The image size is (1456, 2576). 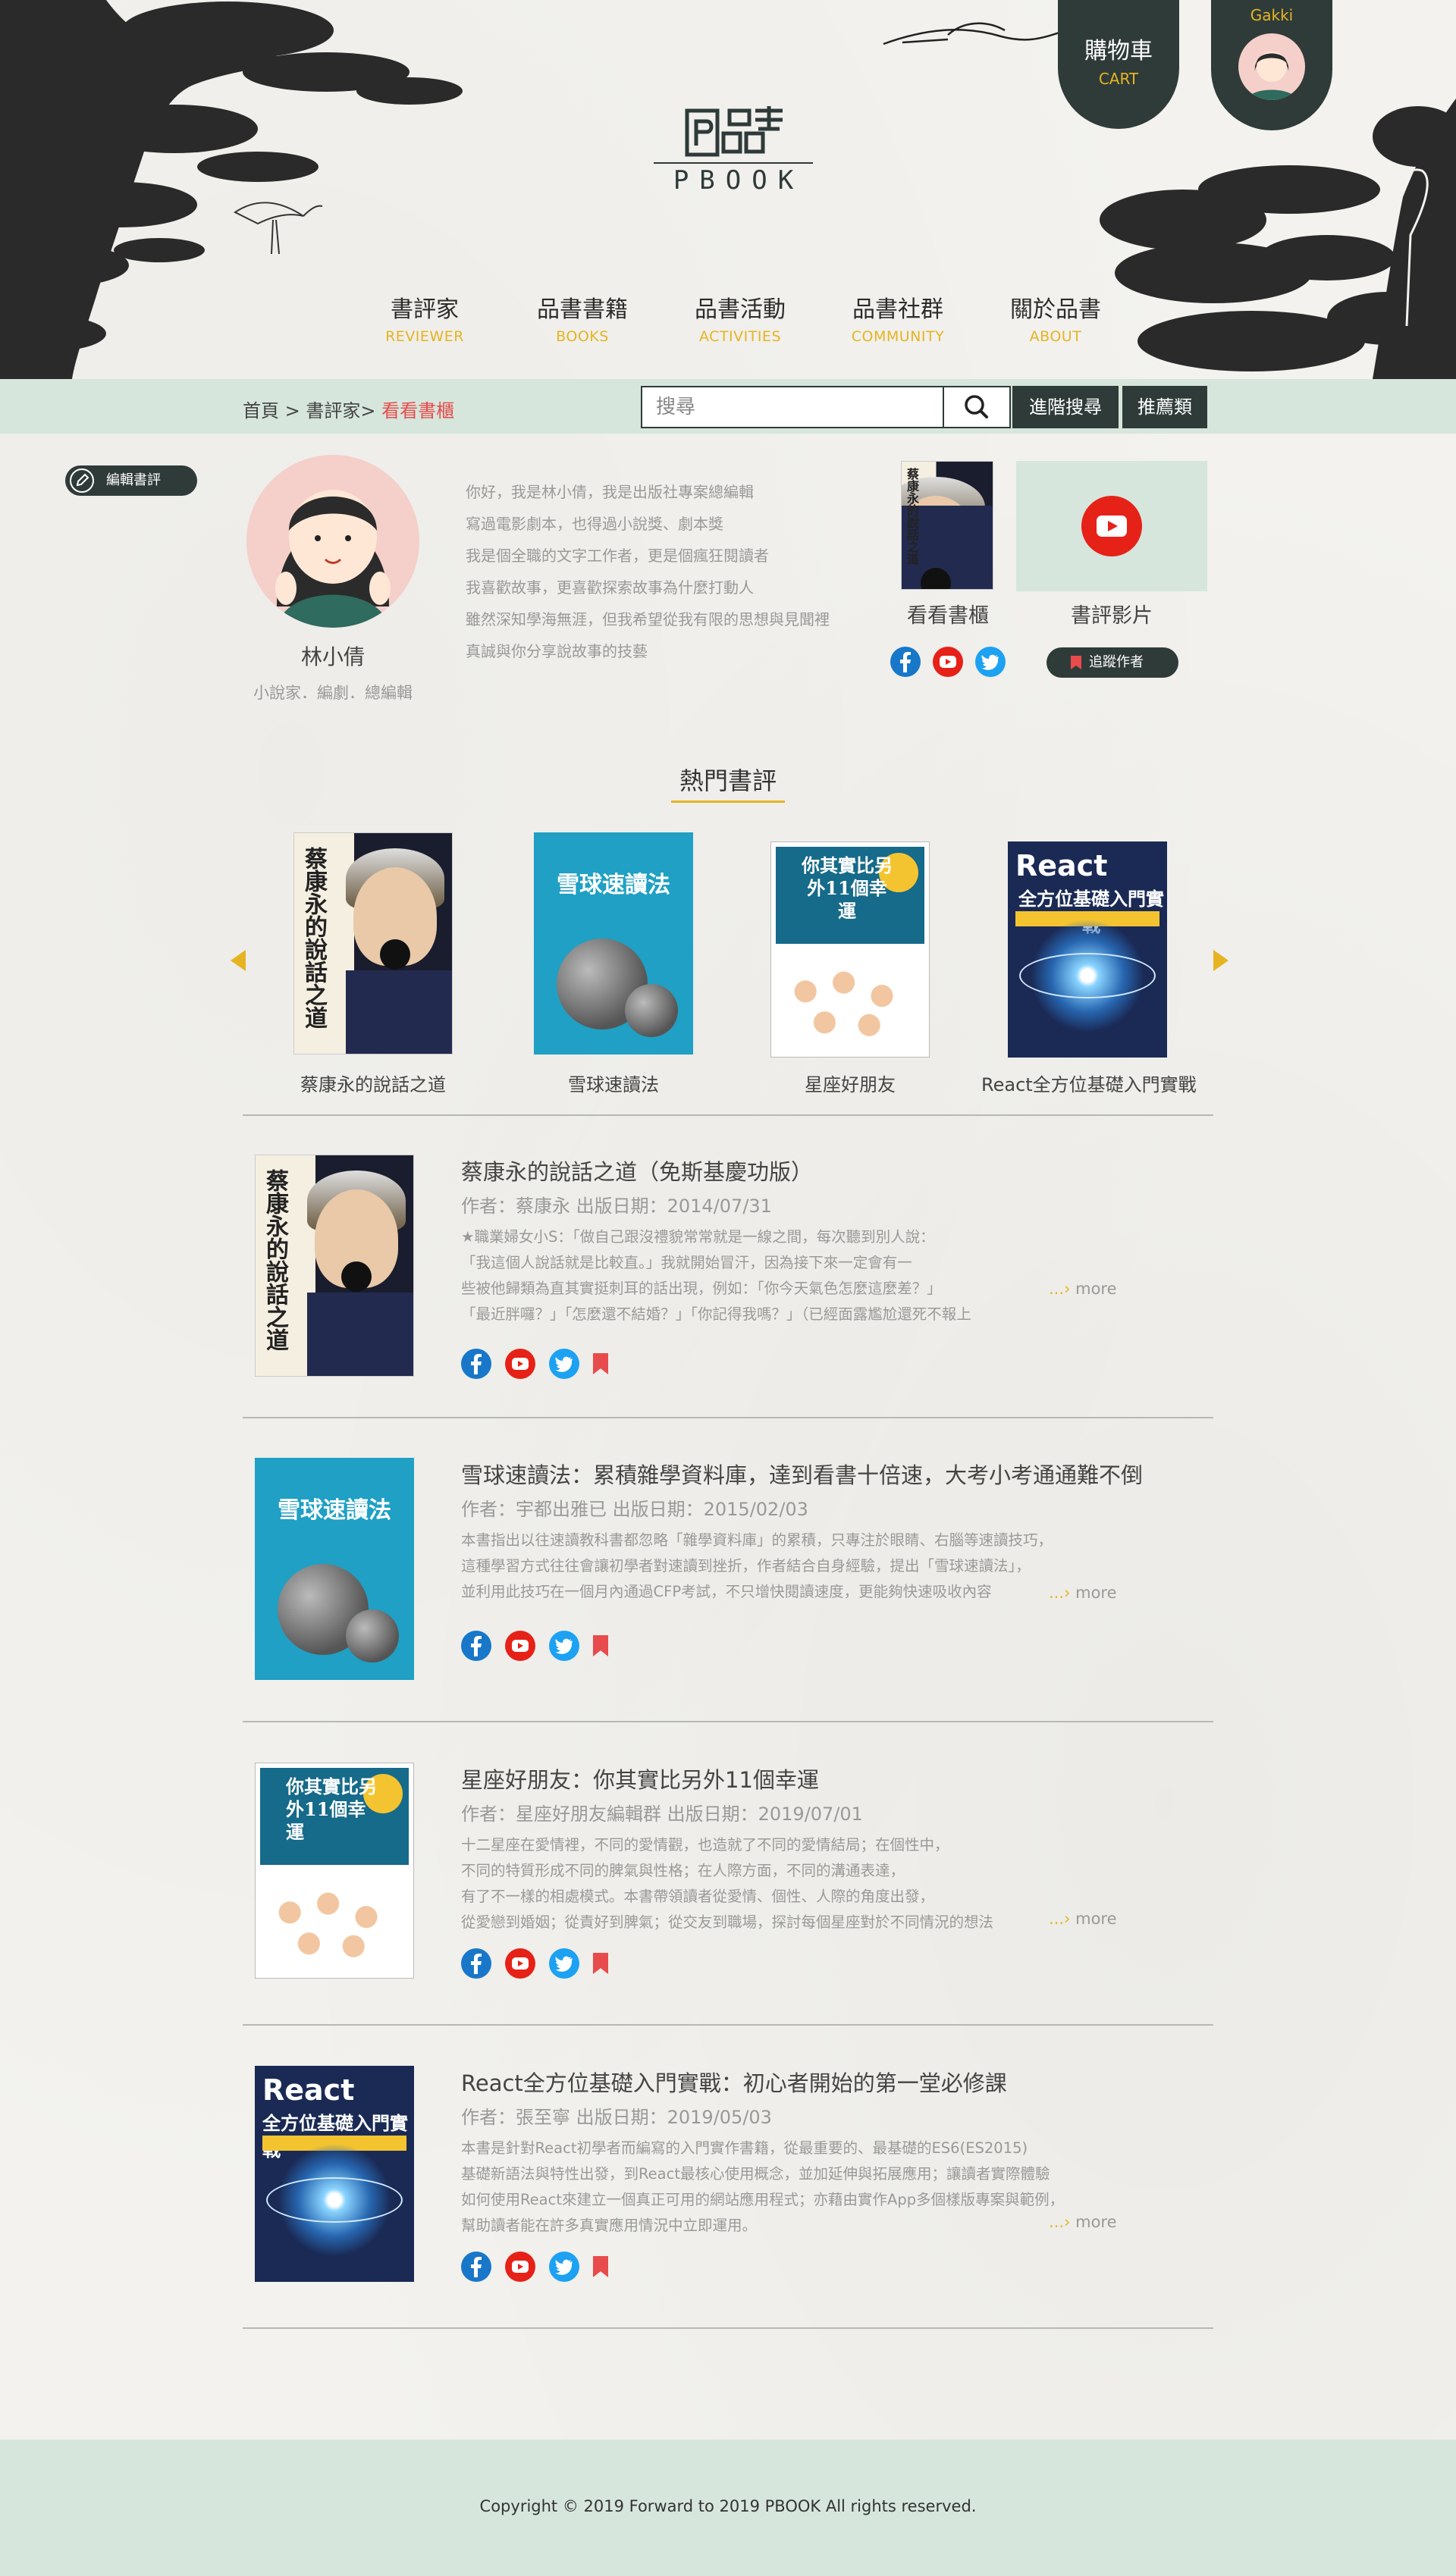 I want to click on nav-sublabel: REVIEWER, so click(x=424, y=336).